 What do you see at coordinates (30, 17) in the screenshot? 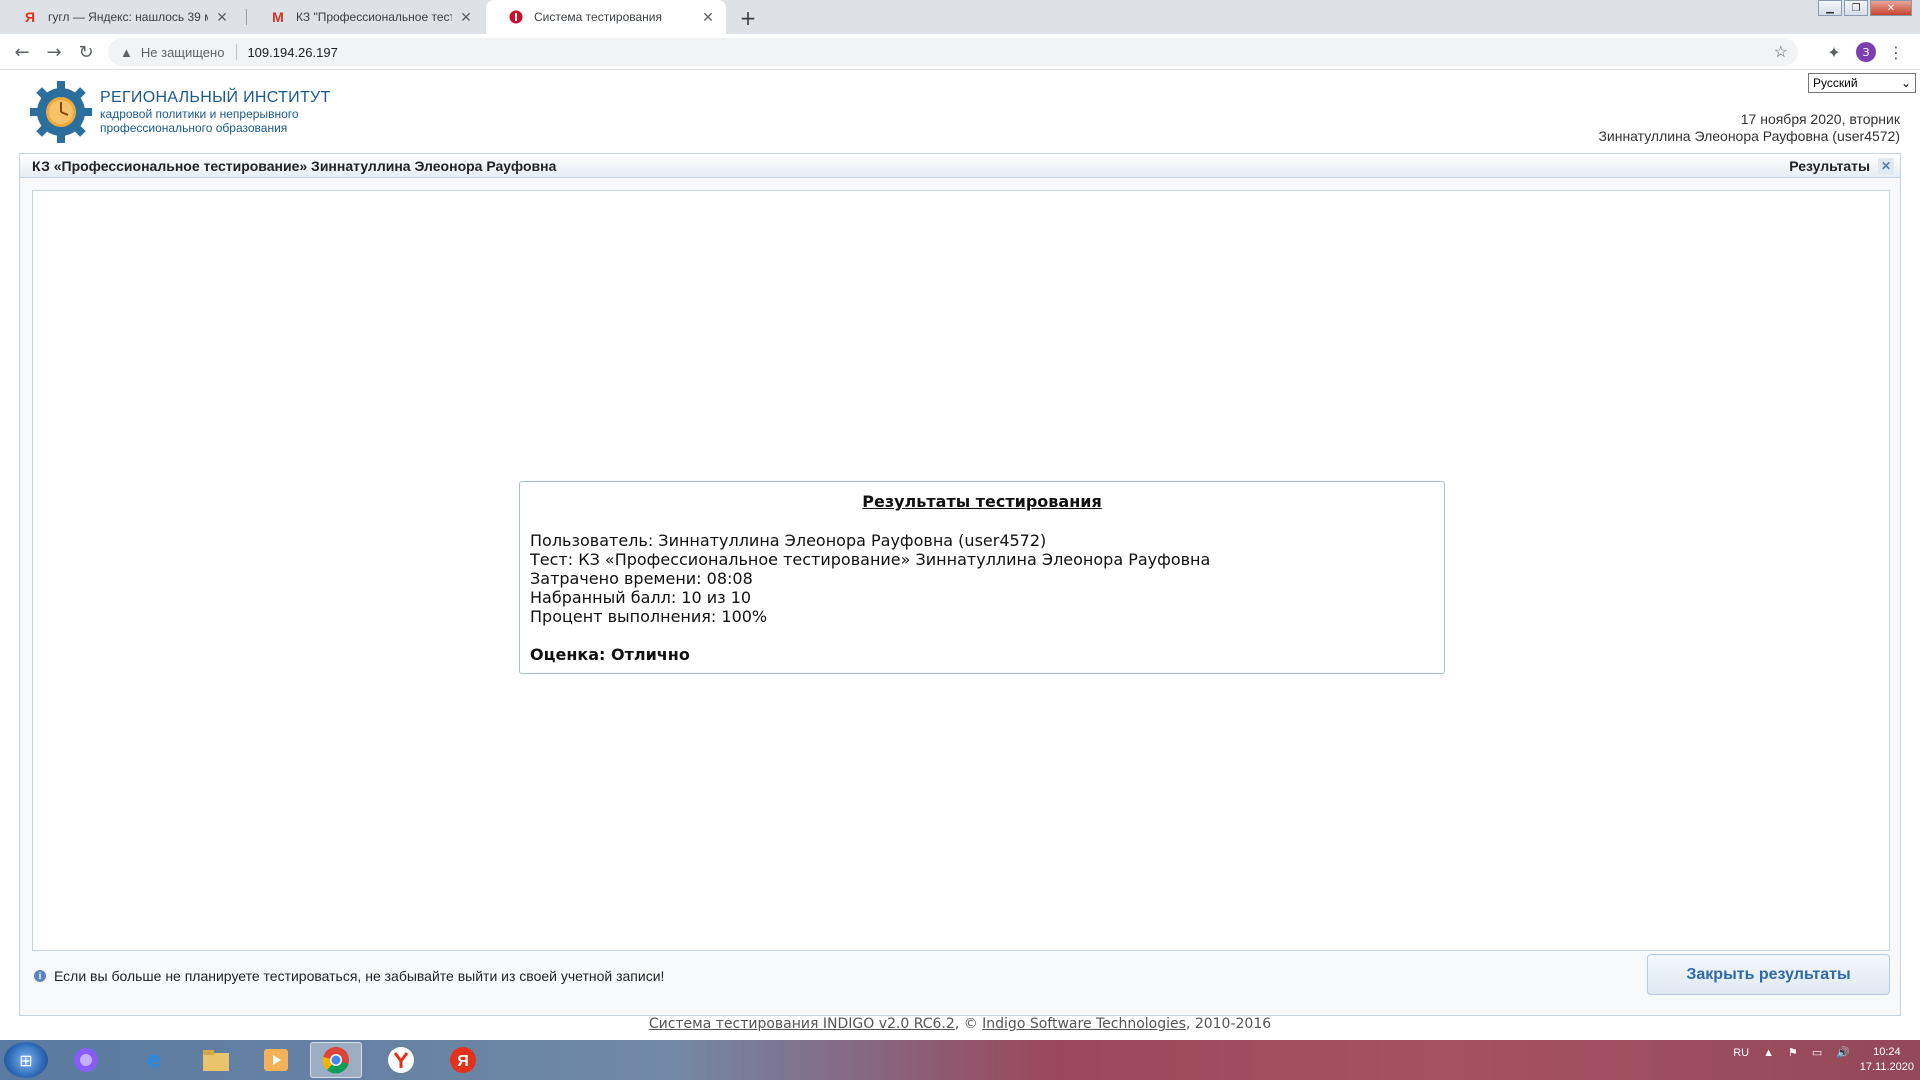
I see `yandex-icon: Я` at bounding box center [30, 17].